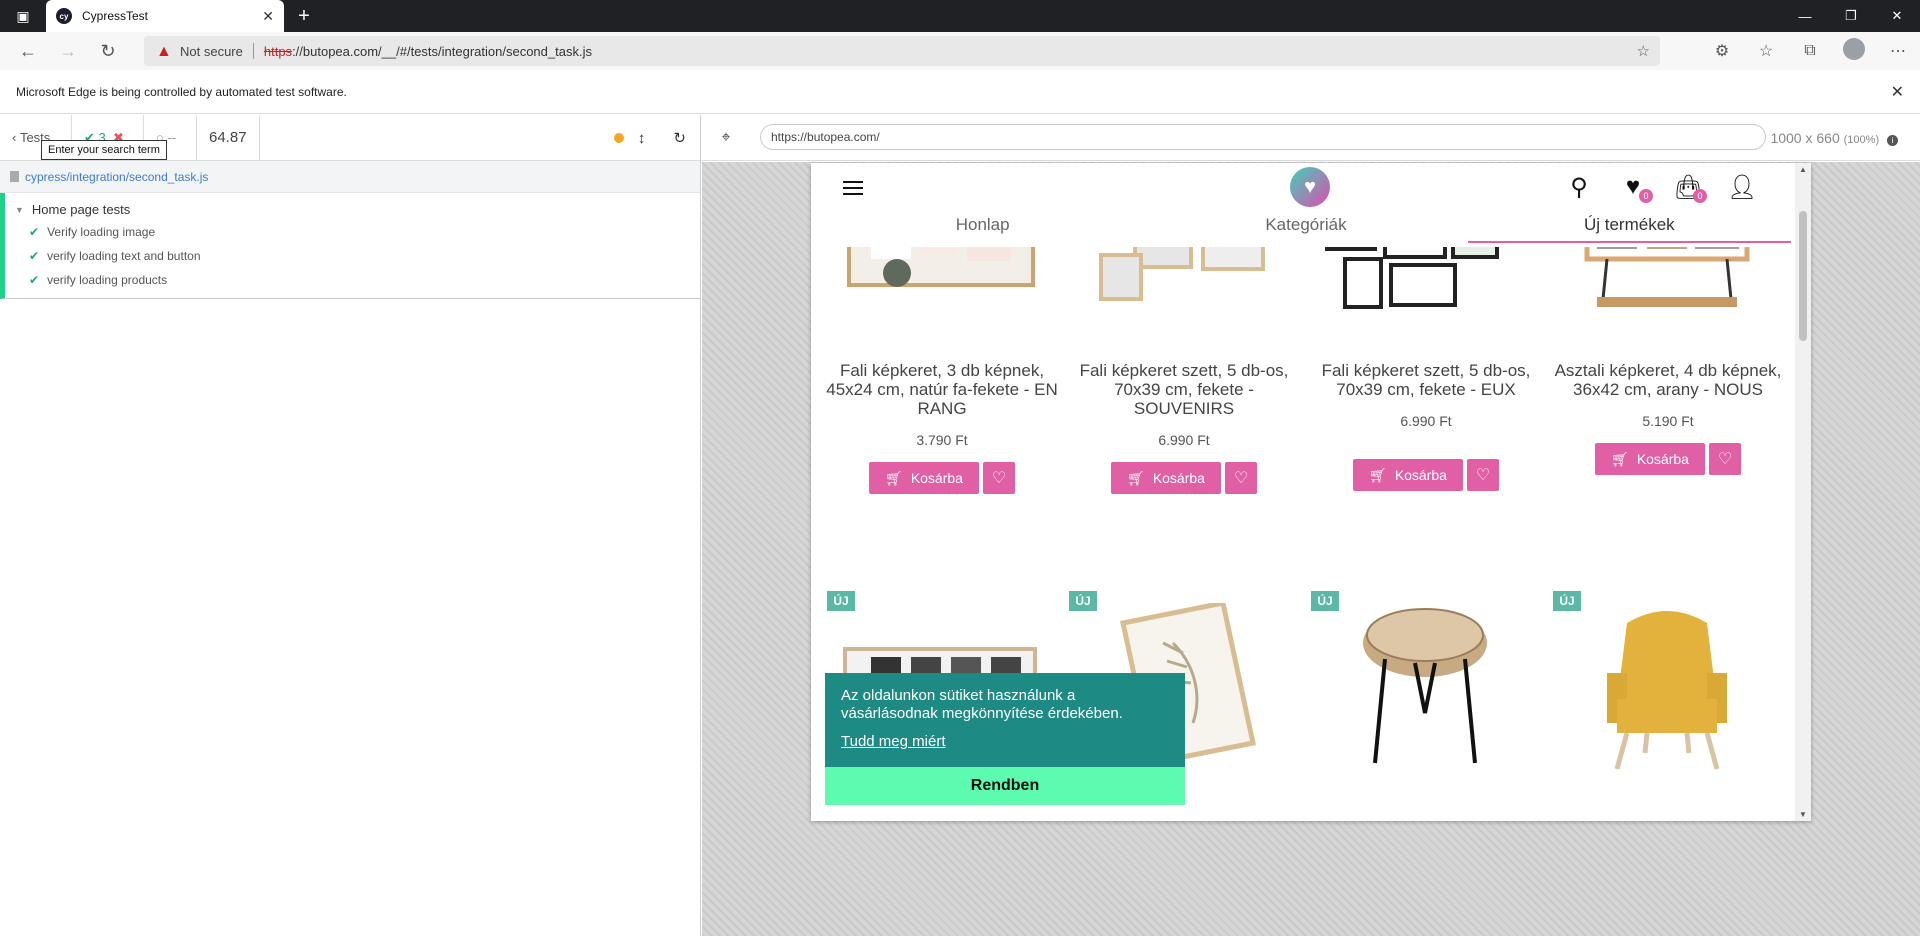 This screenshot has height=936, width=1920. What do you see at coordinates (1005, 786) in the screenshot?
I see `cookie-accept-button: Rendben` at bounding box center [1005, 786].